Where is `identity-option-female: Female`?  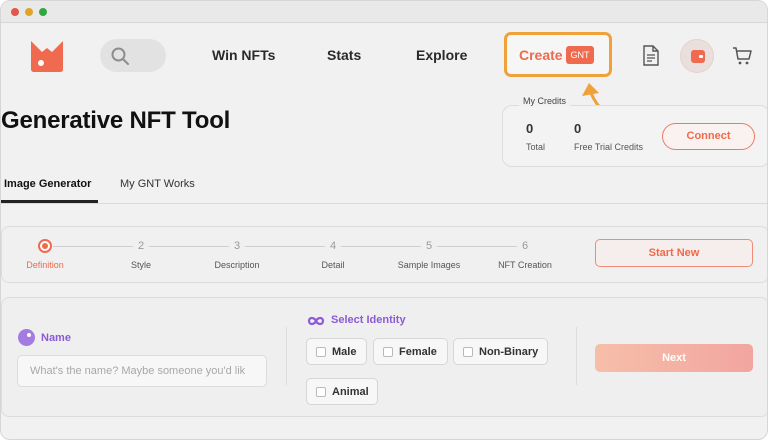
identity-option-female: Female is located at coordinates (410, 351).